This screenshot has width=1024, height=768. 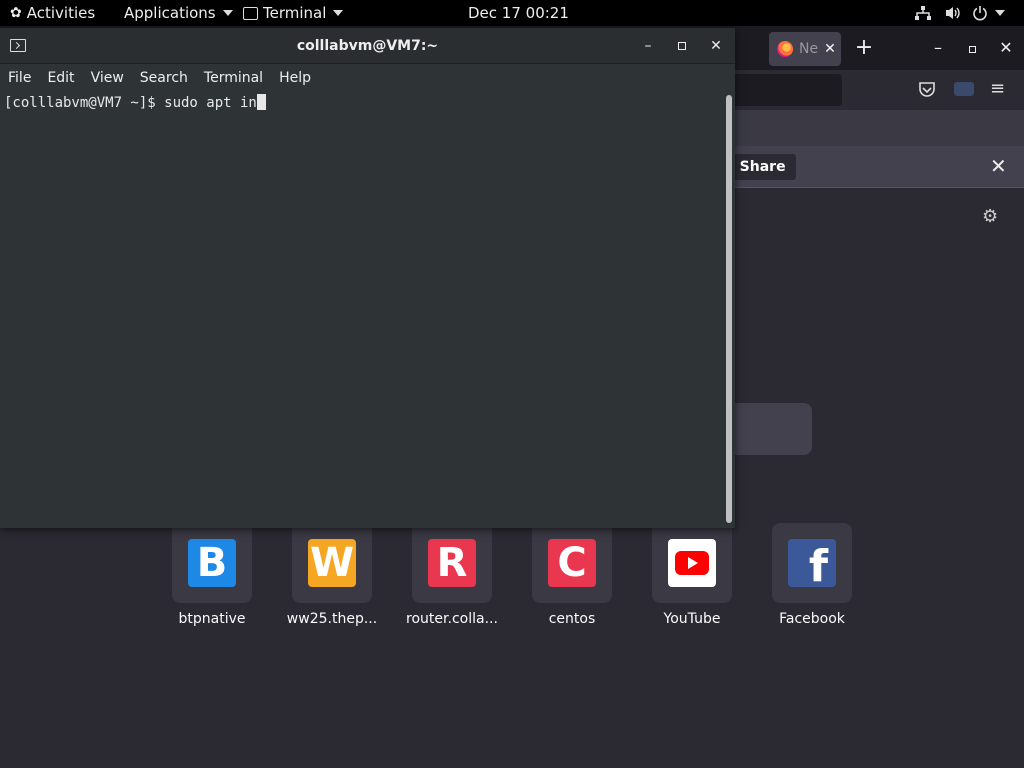 I want to click on shortcut-btpnative: B btpnative, so click(x=212, y=575).